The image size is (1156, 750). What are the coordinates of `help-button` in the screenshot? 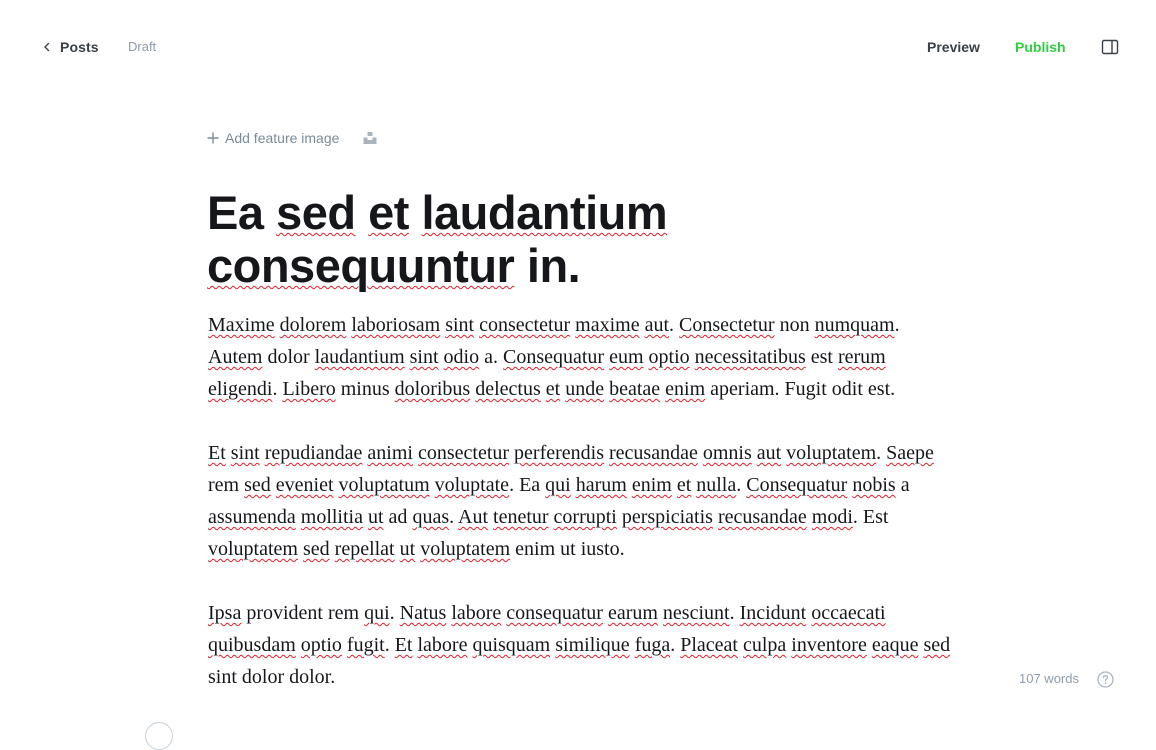 It's located at (1105, 679).